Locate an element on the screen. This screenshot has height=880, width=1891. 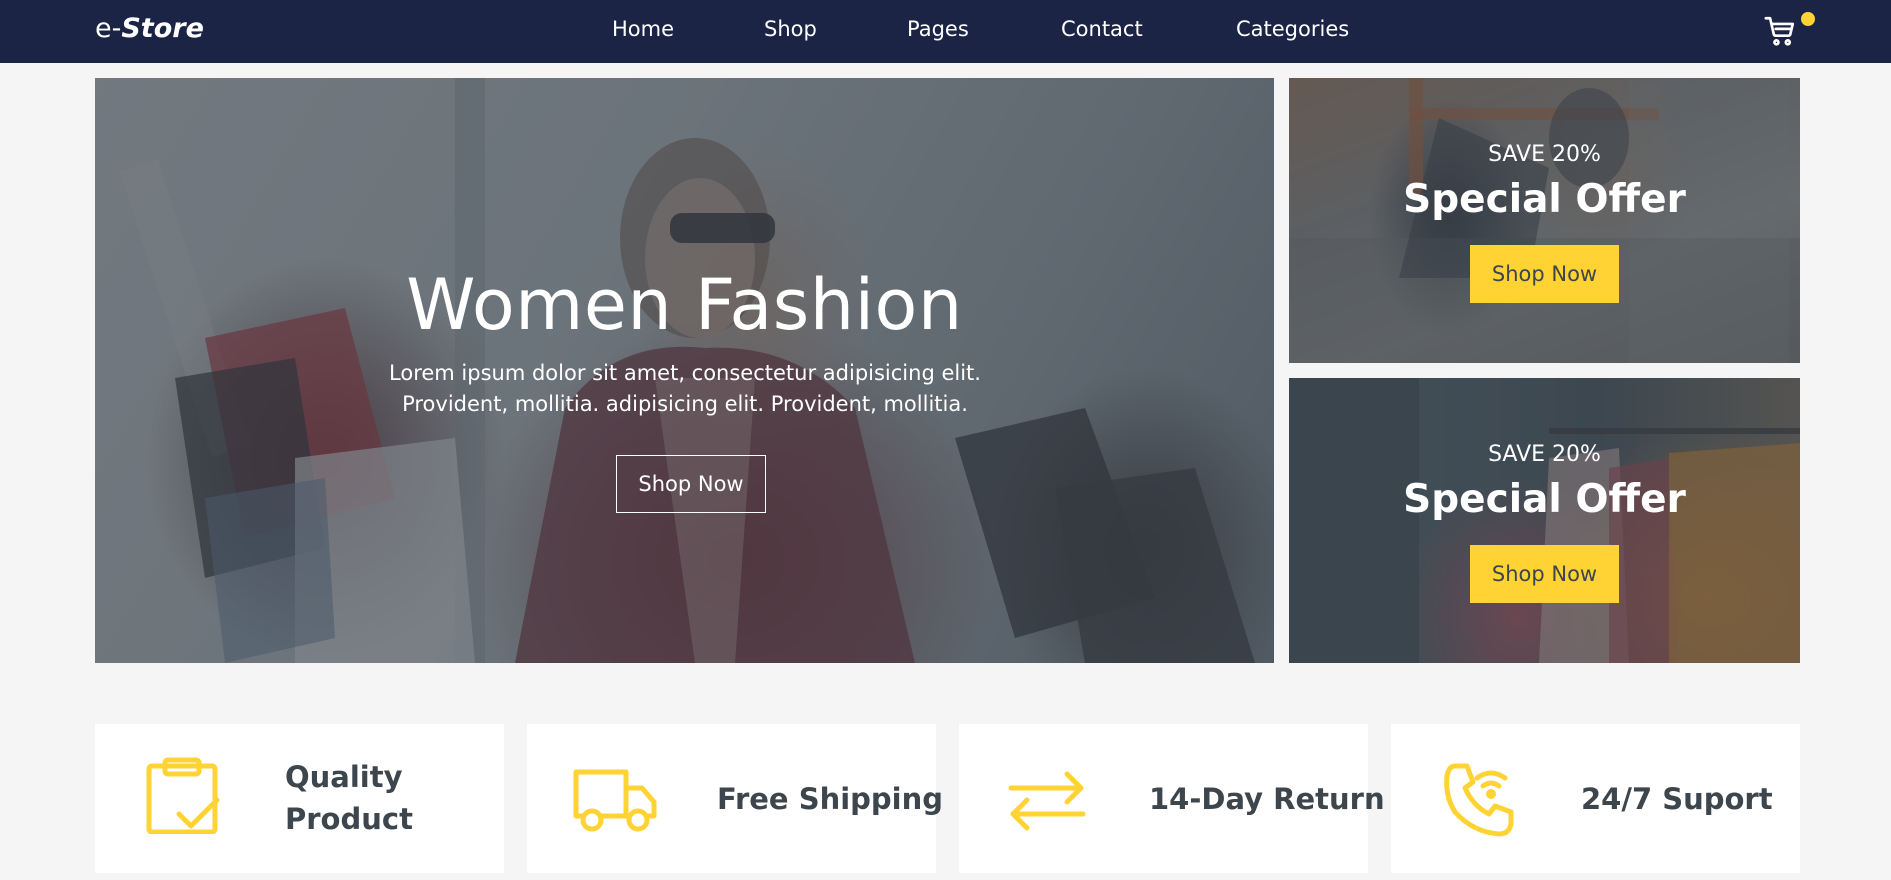
offer-shop-now-button-2: Shop Now is located at coordinates (1544, 574).